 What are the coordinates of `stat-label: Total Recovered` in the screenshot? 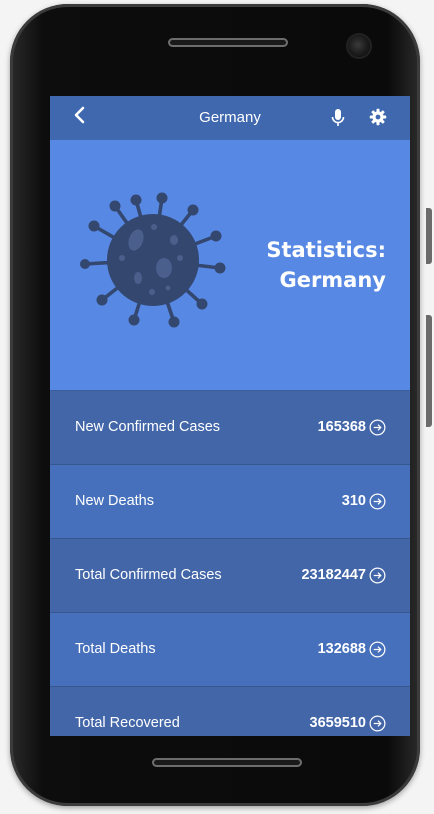 It's located at (127, 723).